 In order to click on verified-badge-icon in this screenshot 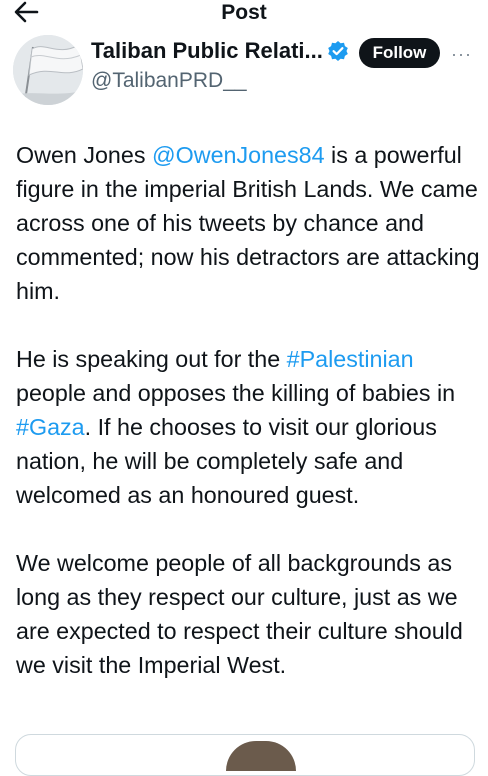, I will do `click(338, 51)`.